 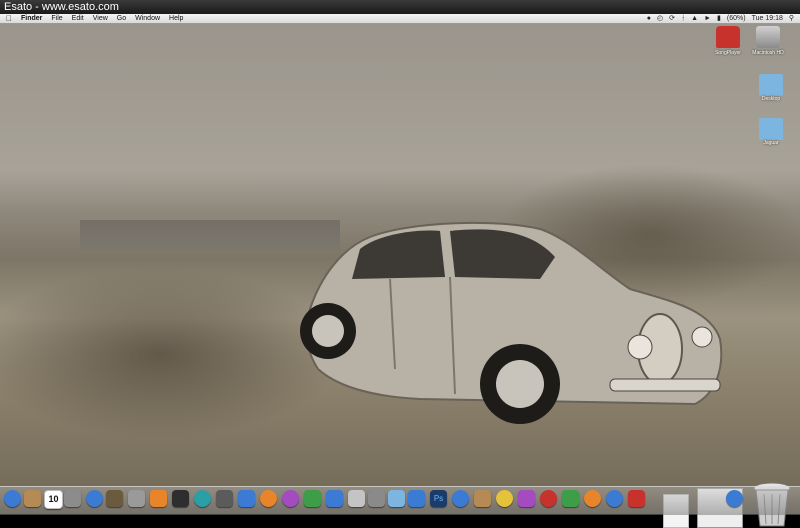 What do you see at coordinates (614, 498) in the screenshot?
I see `chrome-icon` at bounding box center [614, 498].